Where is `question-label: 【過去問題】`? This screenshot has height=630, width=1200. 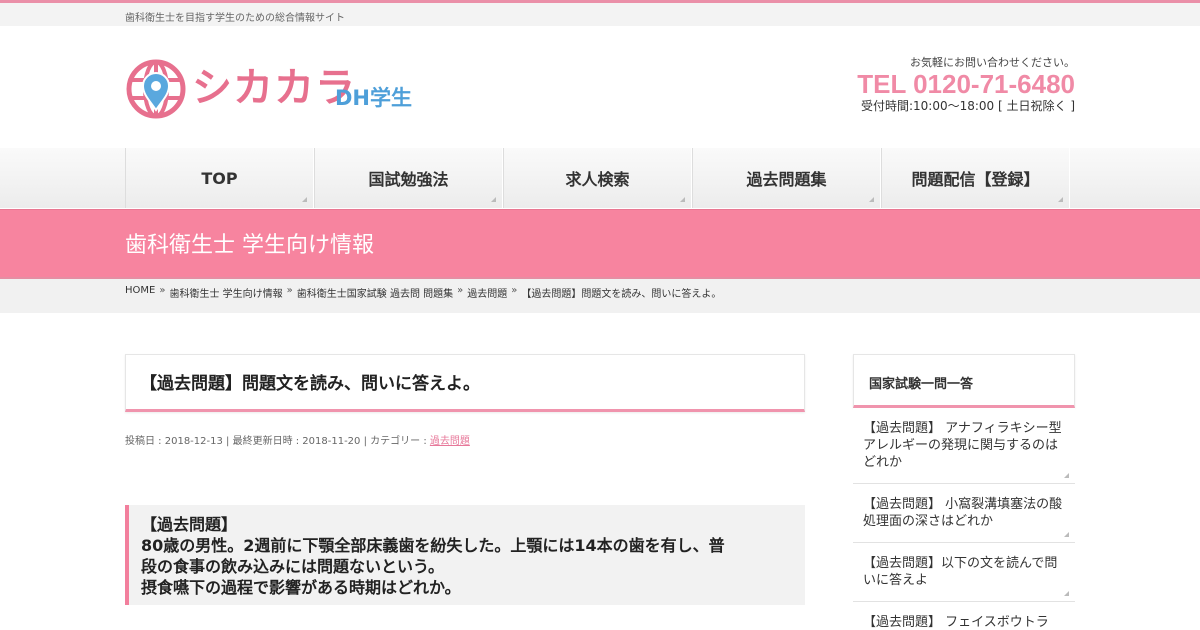
question-label: 【過去問題】 is located at coordinates (189, 524).